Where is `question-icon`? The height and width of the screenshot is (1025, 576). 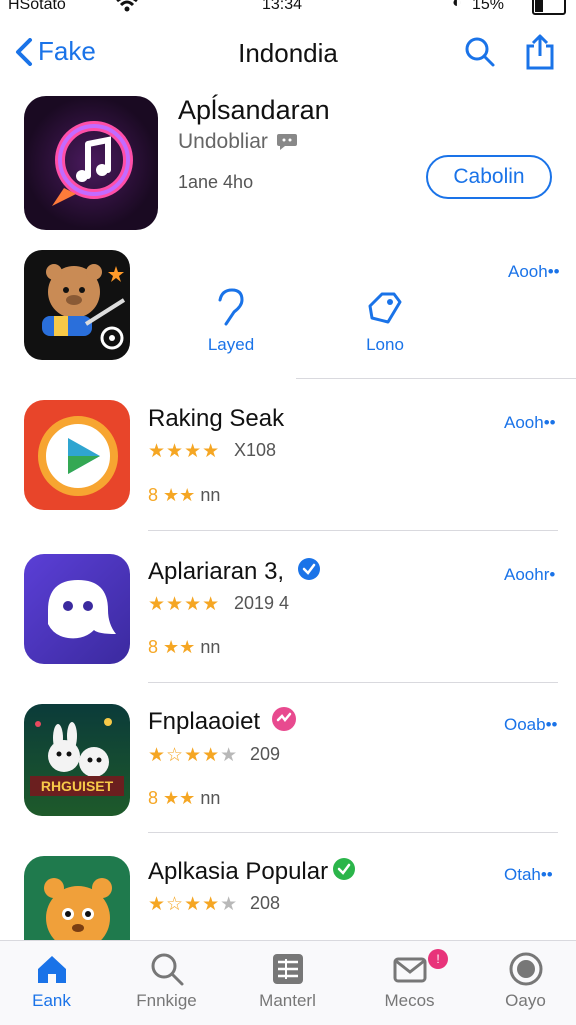 question-icon is located at coordinates (231, 307).